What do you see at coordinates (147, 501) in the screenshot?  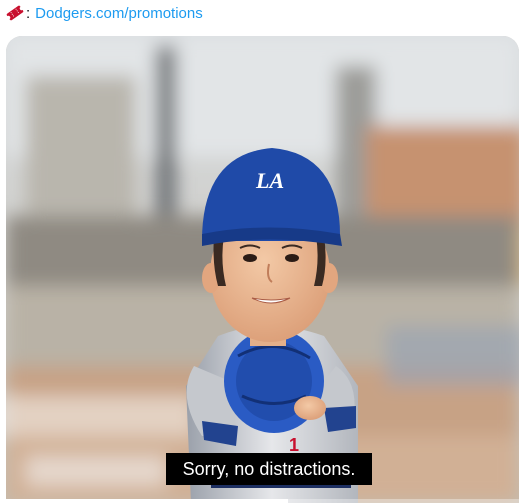 I see `video-progress-fill` at bounding box center [147, 501].